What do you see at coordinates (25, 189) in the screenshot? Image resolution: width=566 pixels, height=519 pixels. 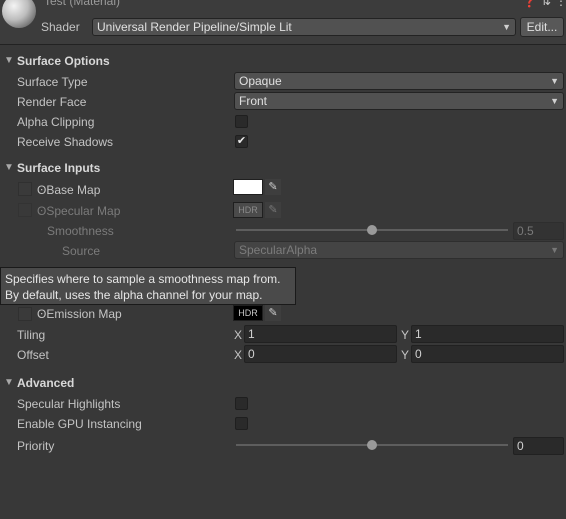 I see `base-map-texture-slot` at bounding box center [25, 189].